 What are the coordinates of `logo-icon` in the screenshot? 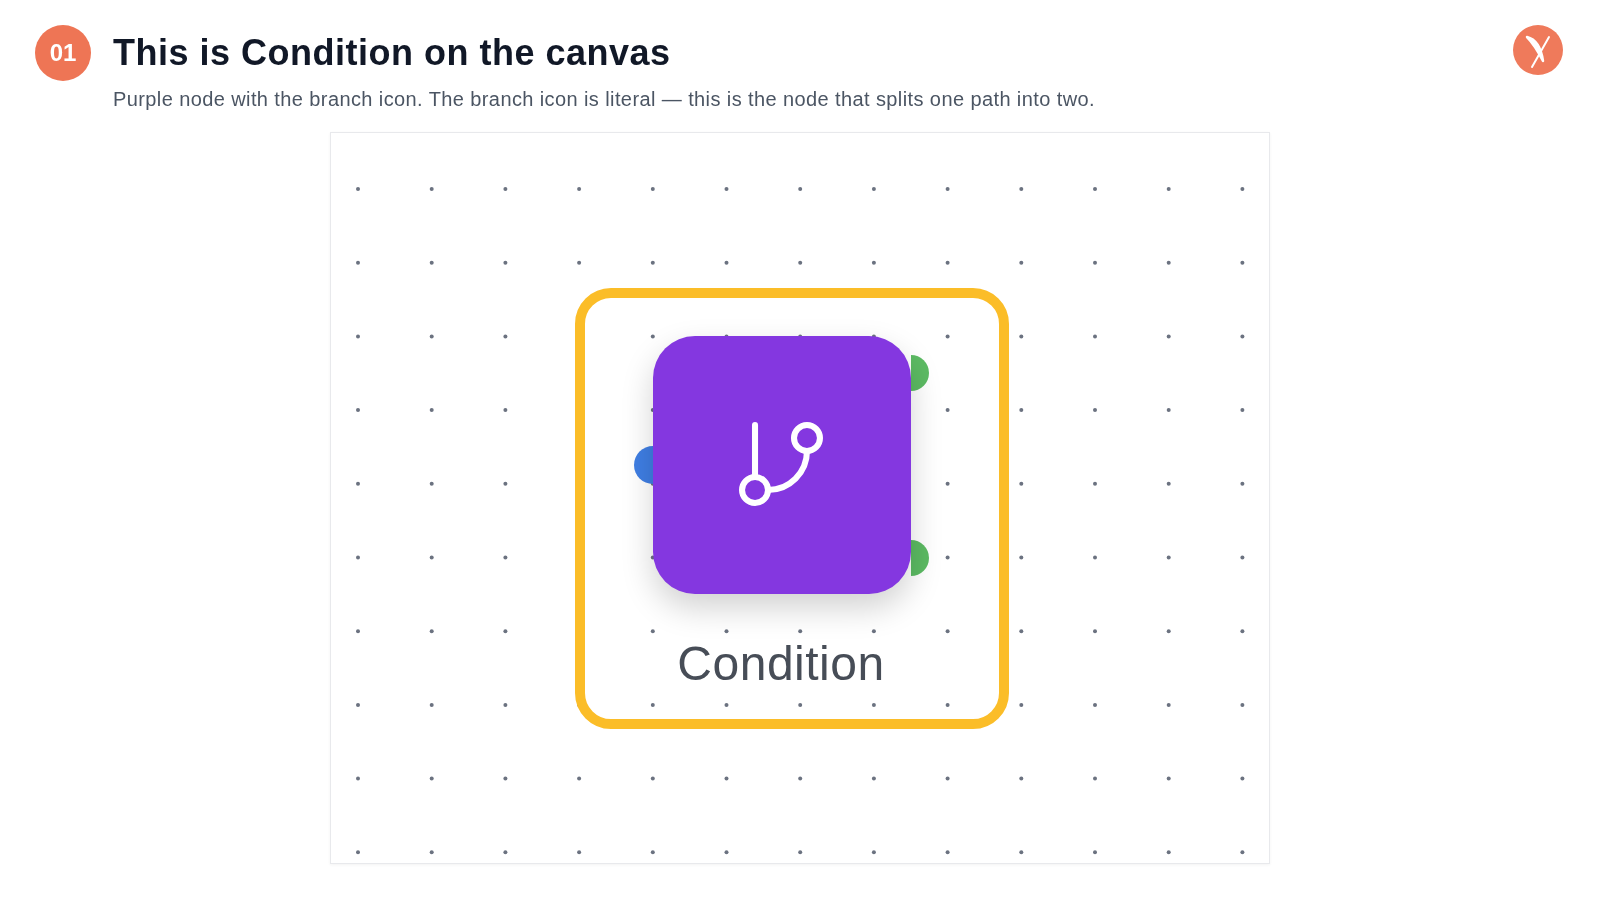 It's located at (1538, 50).